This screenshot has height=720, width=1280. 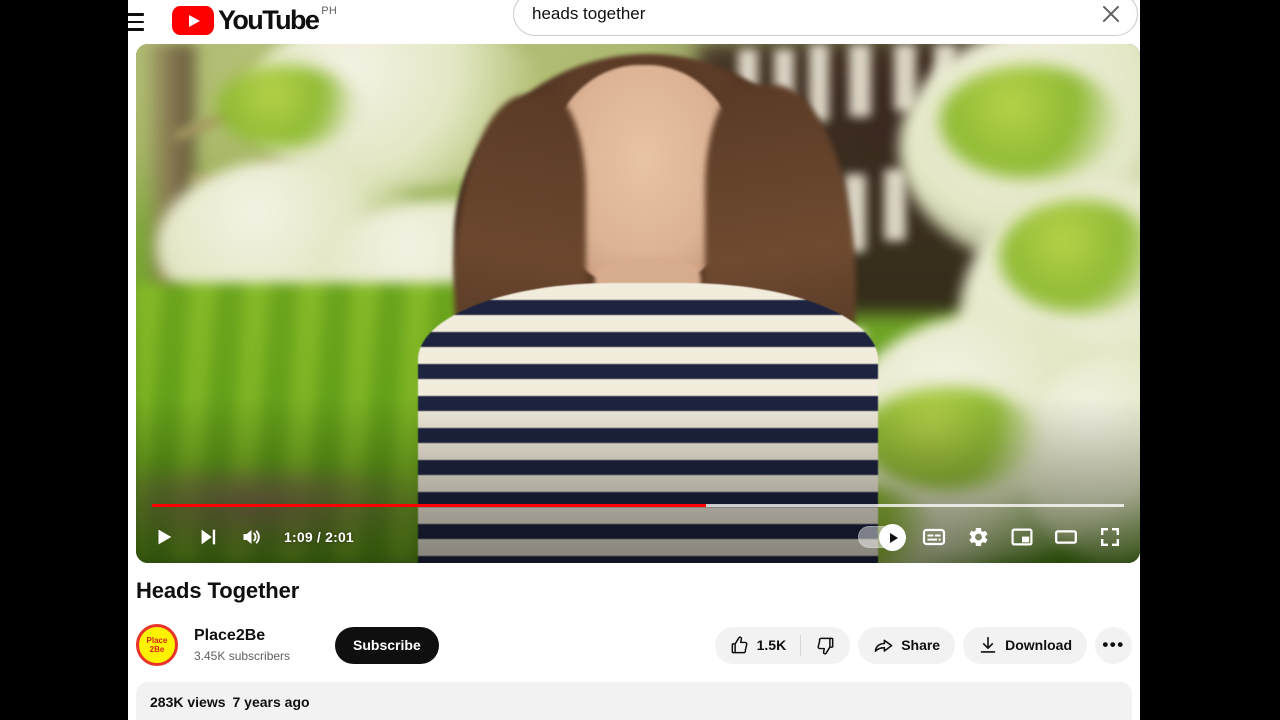 What do you see at coordinates (934, 537) in the screenshot?
I see `subtitles-button` at bounding box center [934, 537].